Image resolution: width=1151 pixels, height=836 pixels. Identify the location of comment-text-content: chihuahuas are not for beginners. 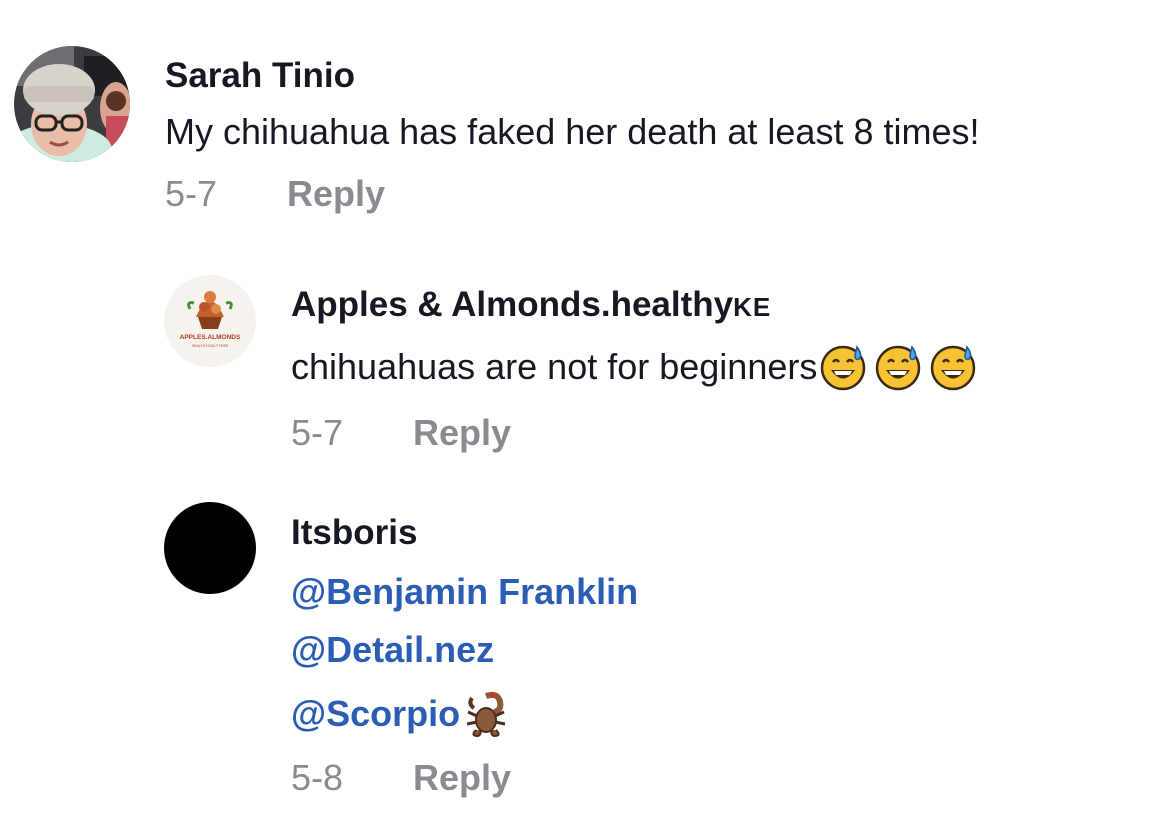
(554, 366).